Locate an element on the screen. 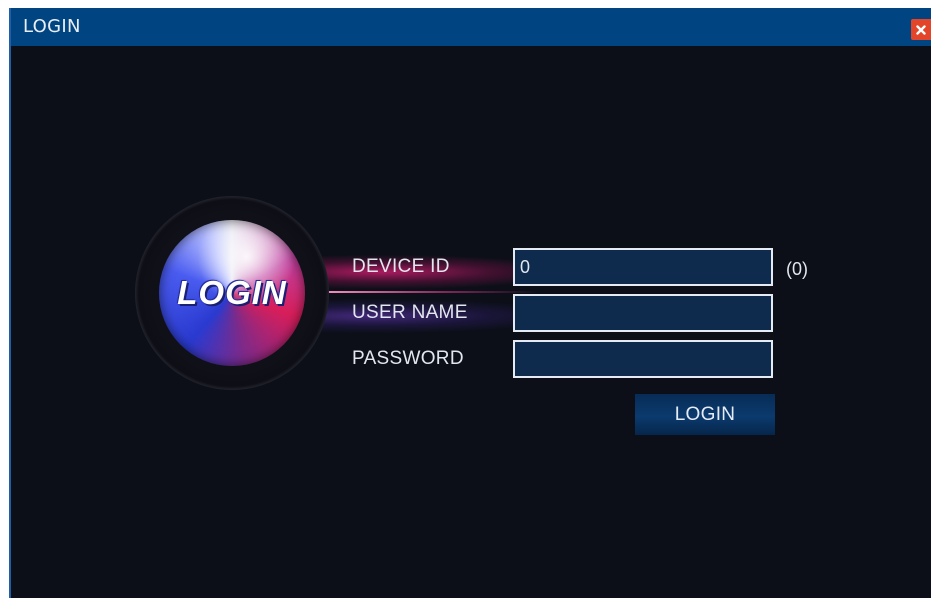  close-button is located at coordinates (921, 29).